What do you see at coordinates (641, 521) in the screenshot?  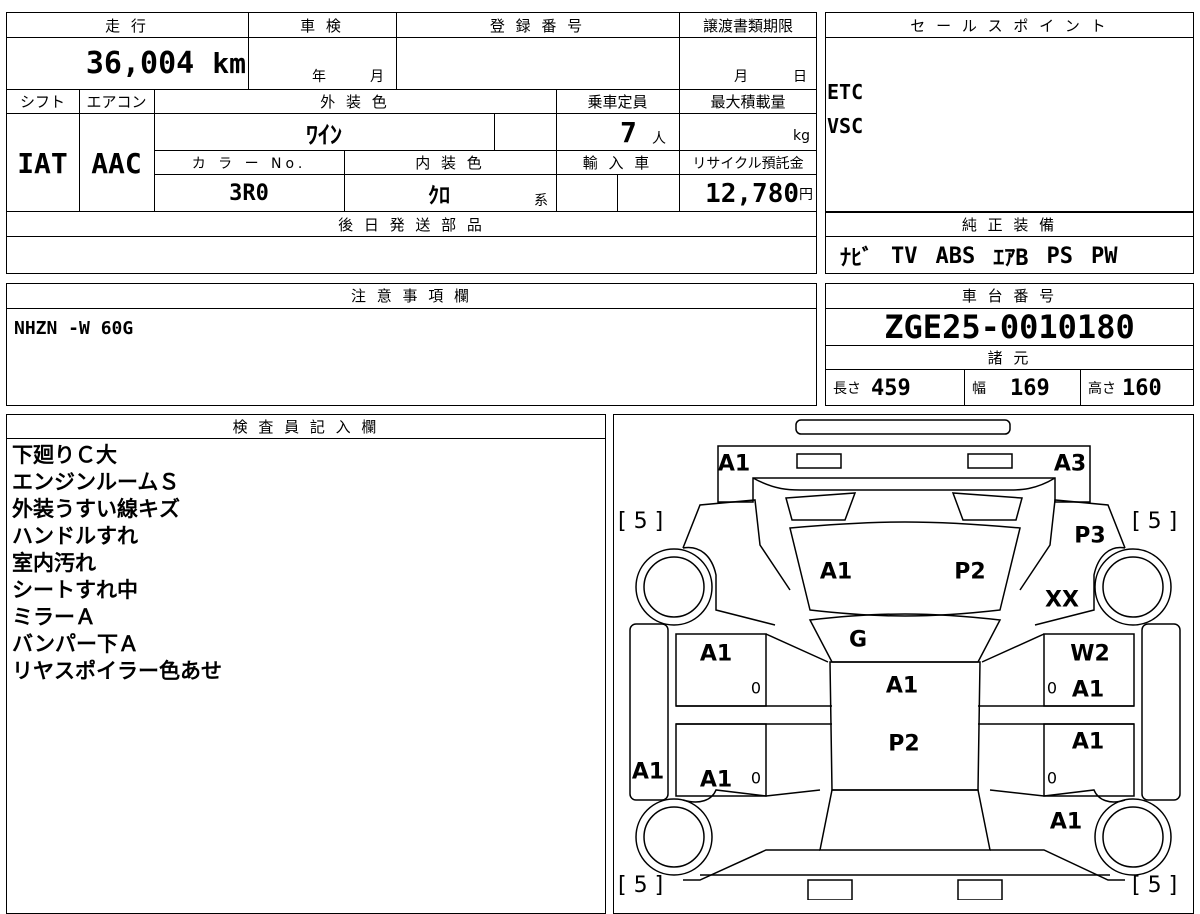 I see `bracket-top-left: [ 5 ]` at bounding box center [641, 521].